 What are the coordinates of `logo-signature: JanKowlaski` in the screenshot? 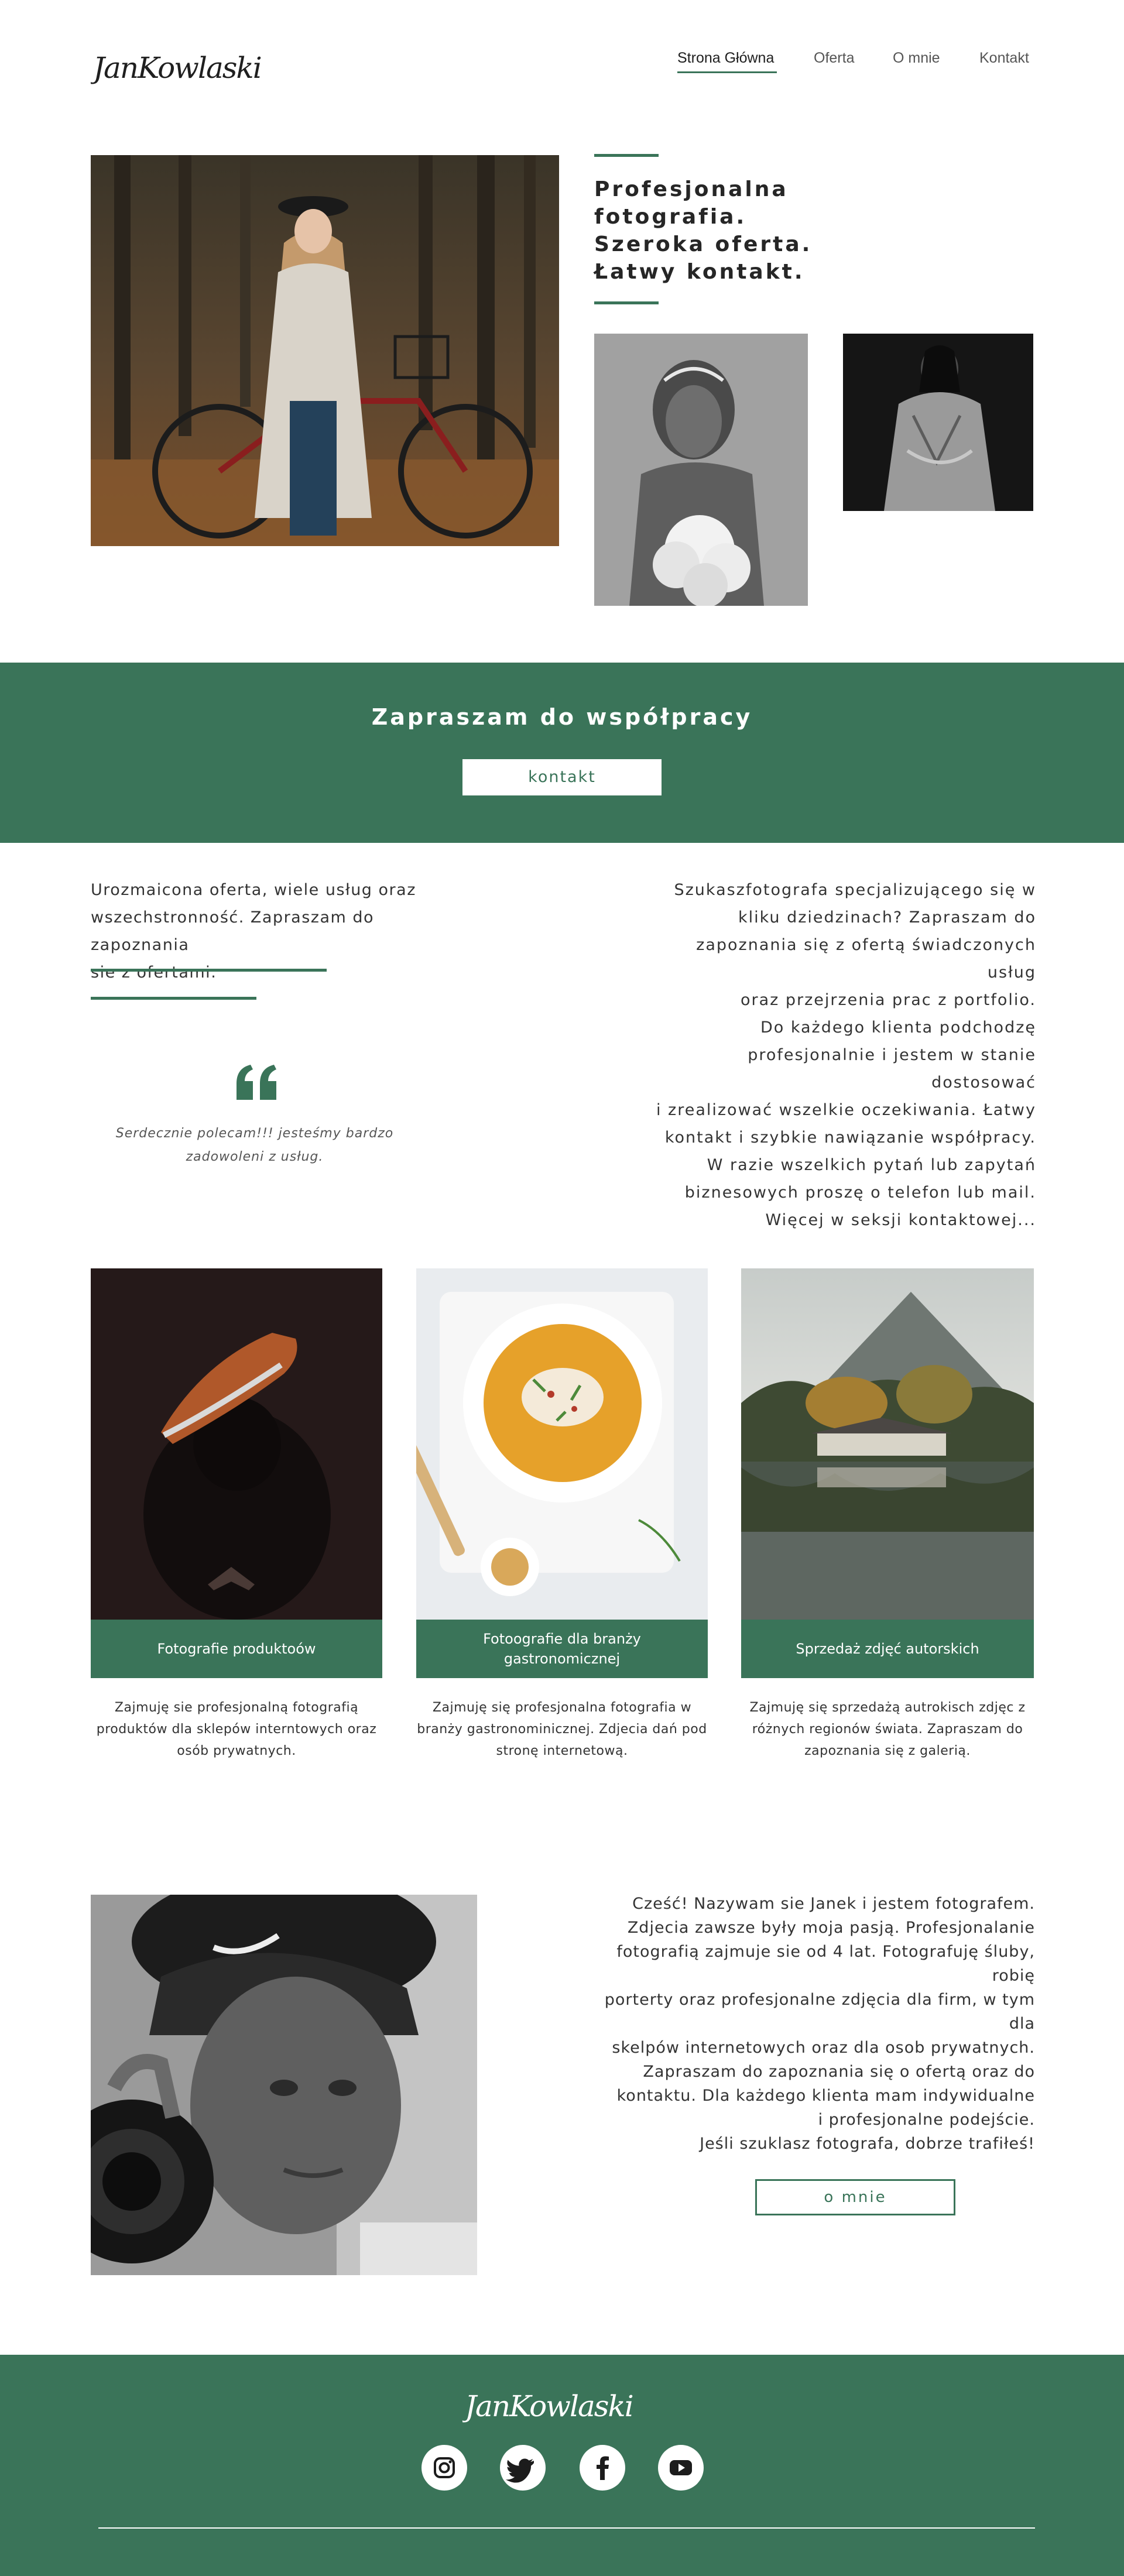 It's located at (175, 68).